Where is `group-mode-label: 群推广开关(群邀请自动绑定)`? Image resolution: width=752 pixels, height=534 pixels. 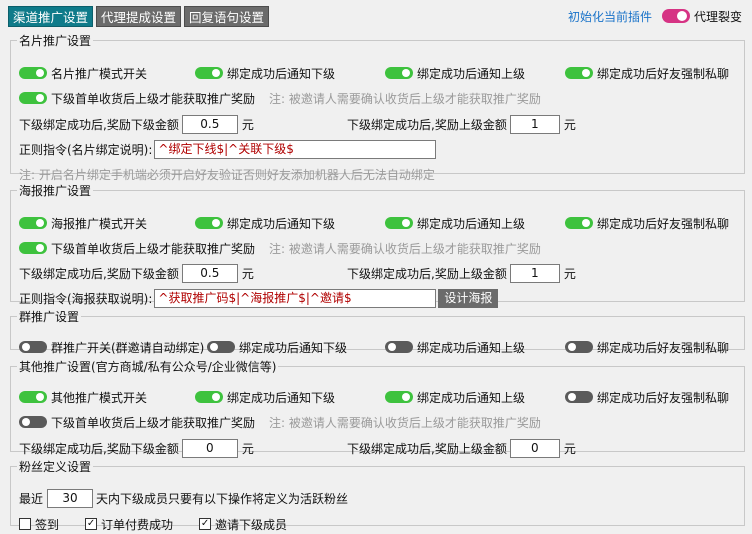 group-mode-label: 群推广开关(群邀请自动绑定) is located at coordinates (128, 347).